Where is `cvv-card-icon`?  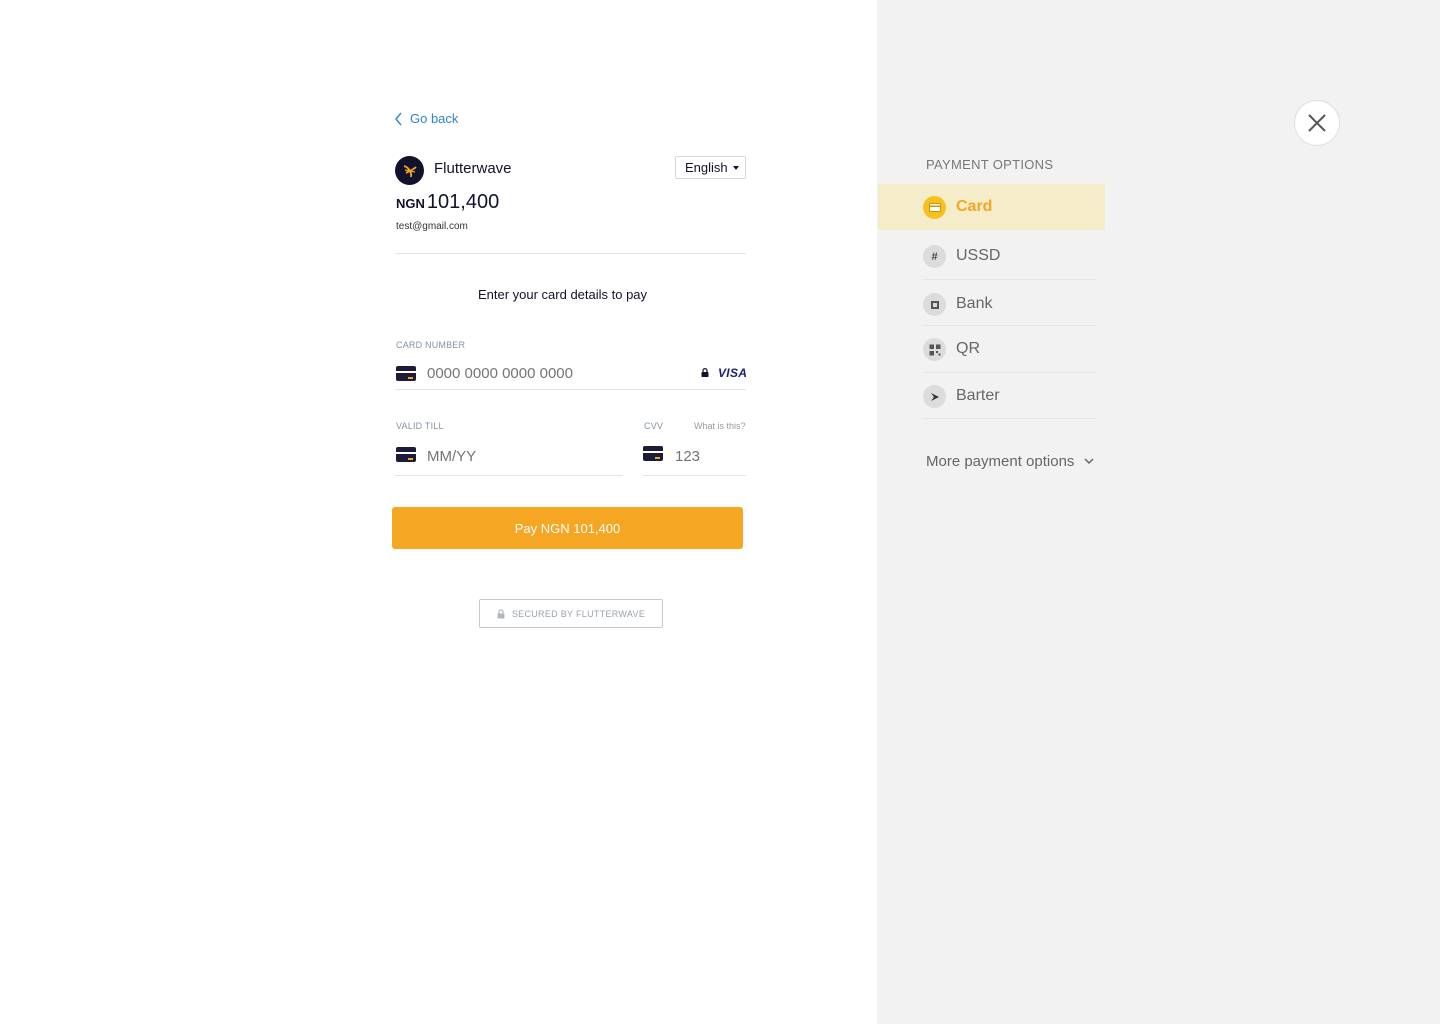
cvv-card-icon is located at coordinates (653, 453).